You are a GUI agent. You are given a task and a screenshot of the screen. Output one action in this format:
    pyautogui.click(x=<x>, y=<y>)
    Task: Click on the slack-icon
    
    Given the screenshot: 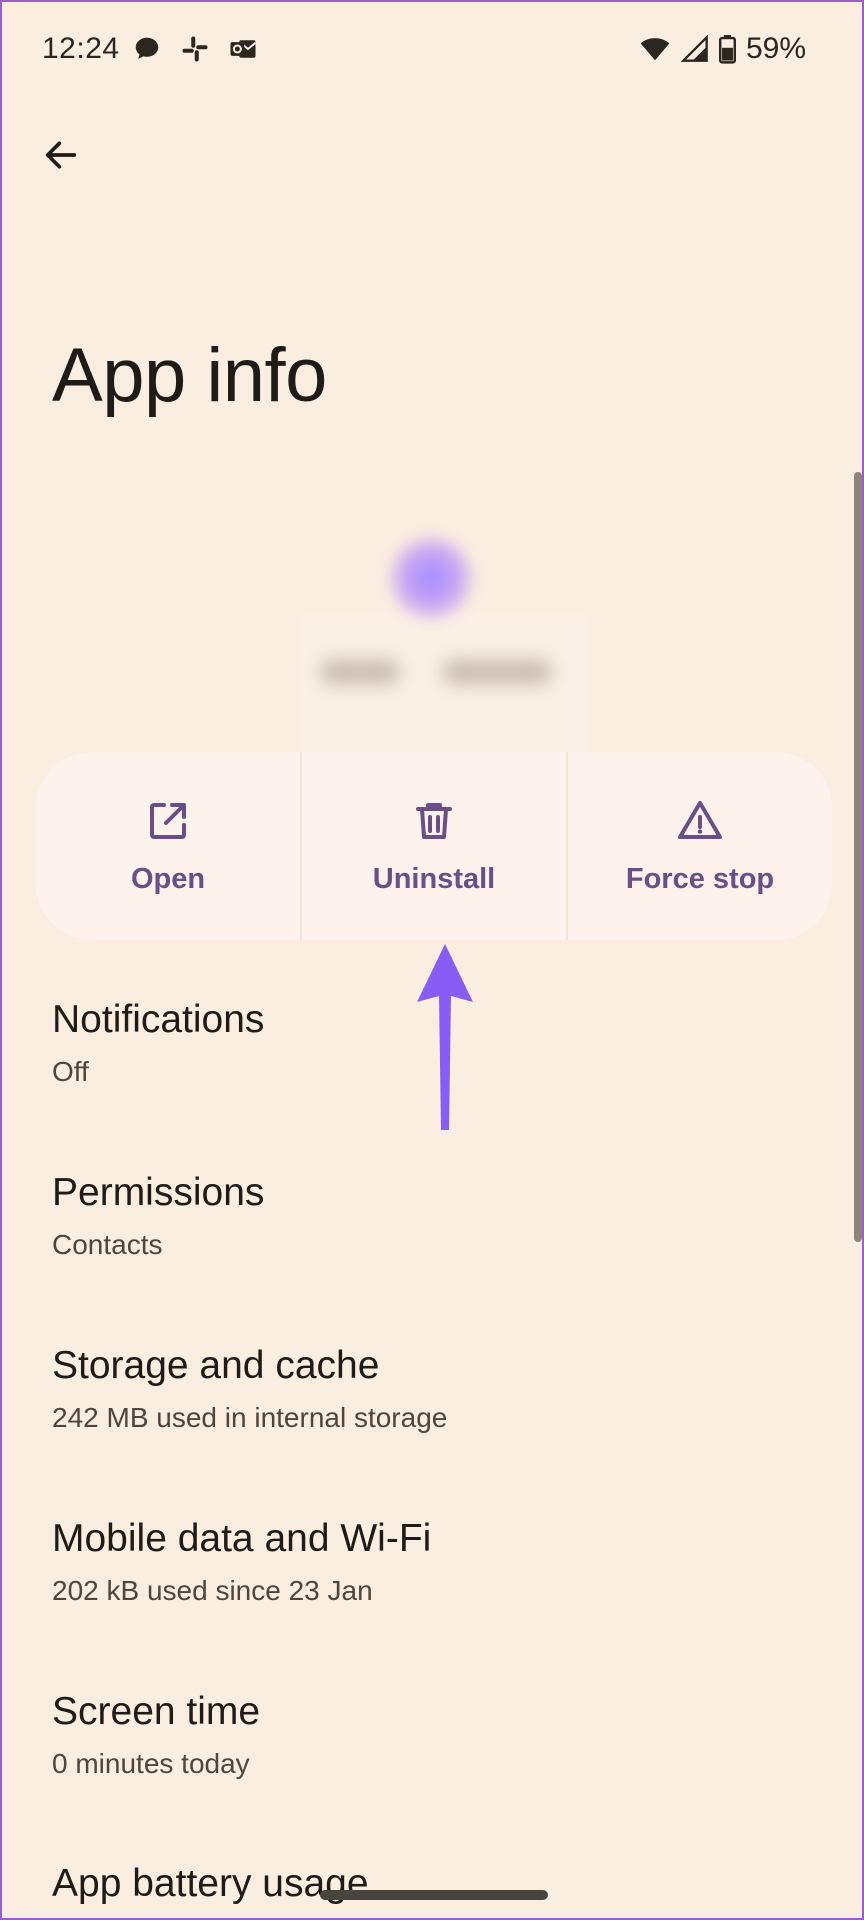 What is the action you would take?
    pyautogui.click(x=195, y=49)
    